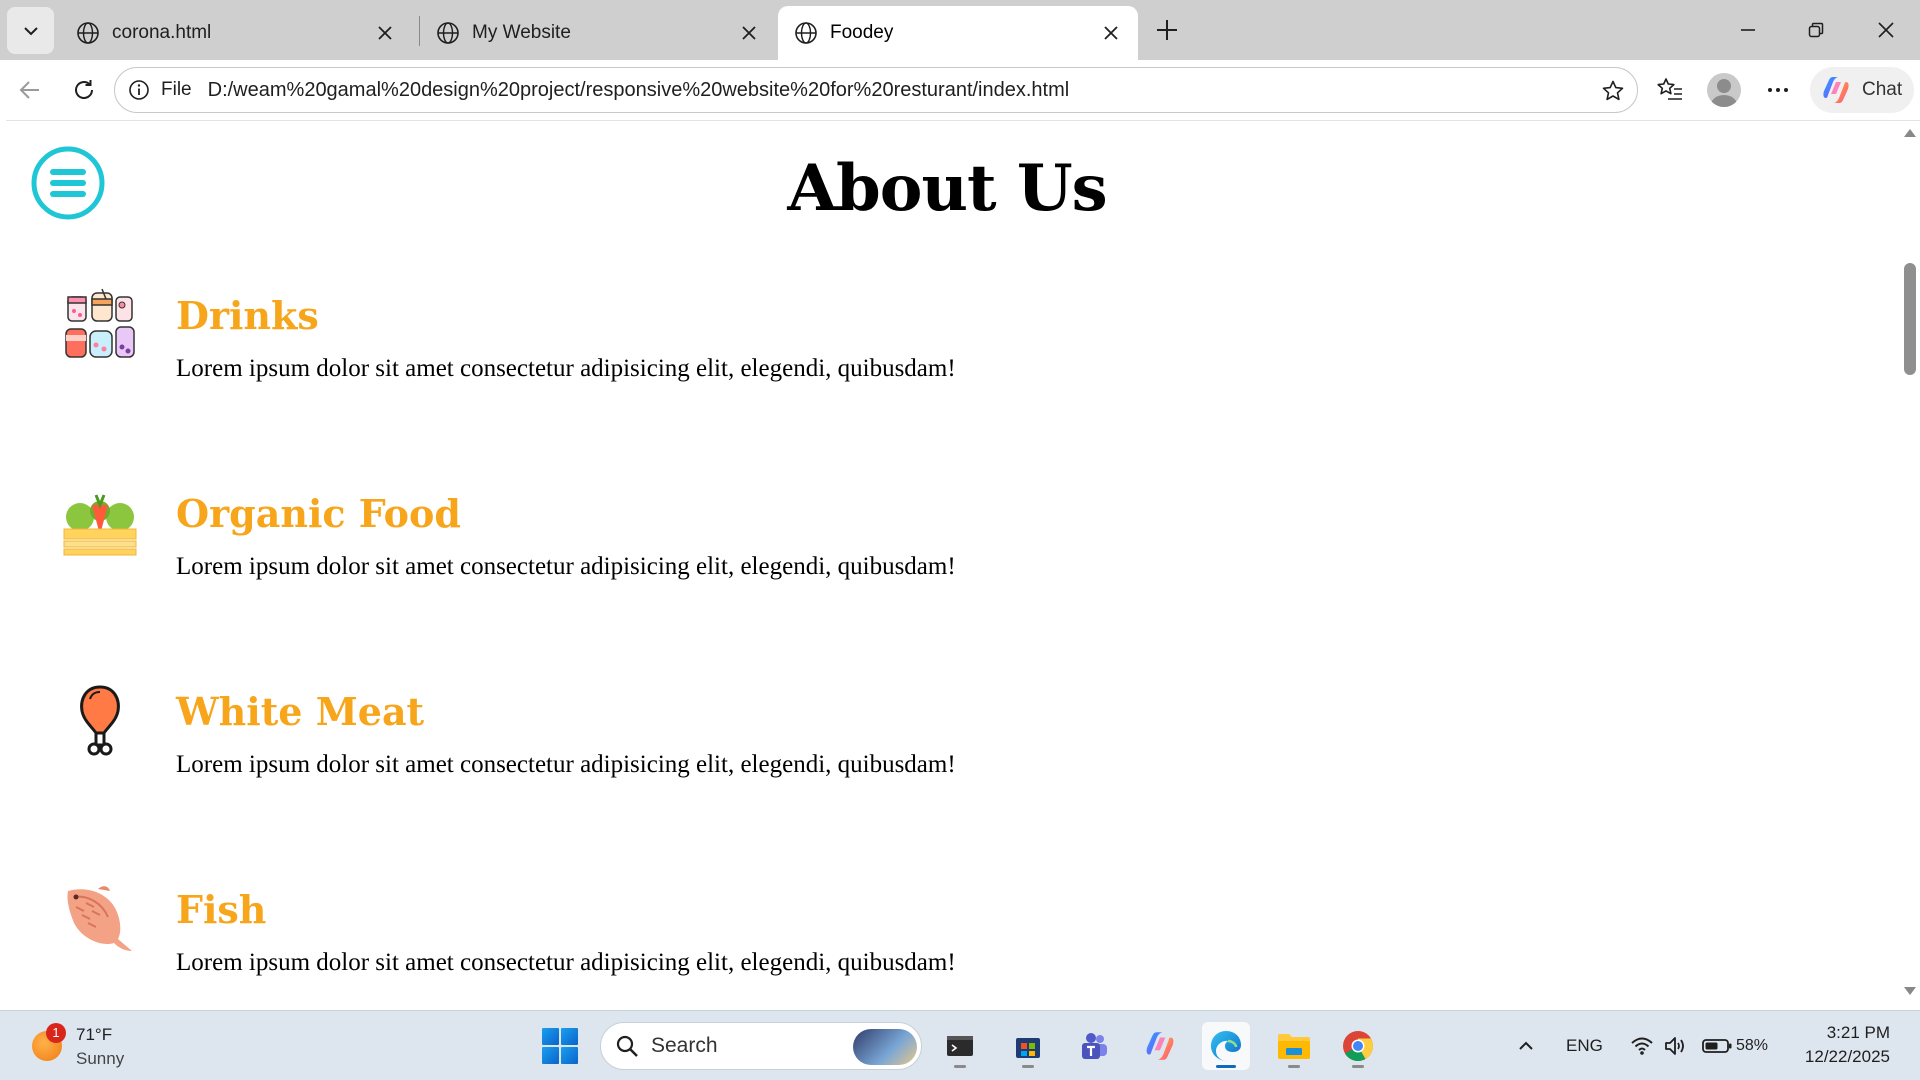 The width and height of the screenshot is (1920, 1080). Describe the element at coordinates (88, 1046) in the screenshot. I see `weather-widget: 1 71°F Sunny` at that location.